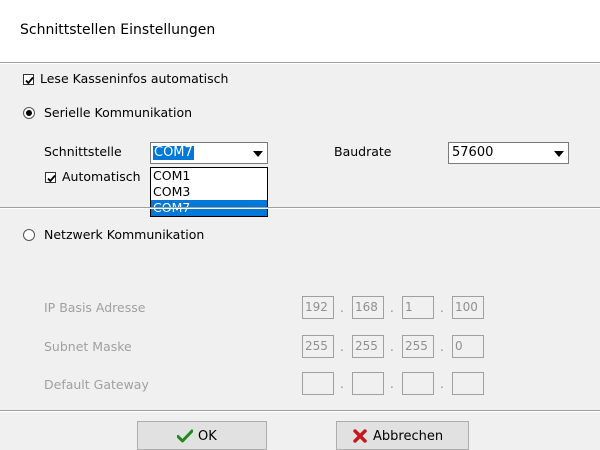 The height and width of the screenshot is (450, 600). I want to click on footer-divider, so click(300, 411).